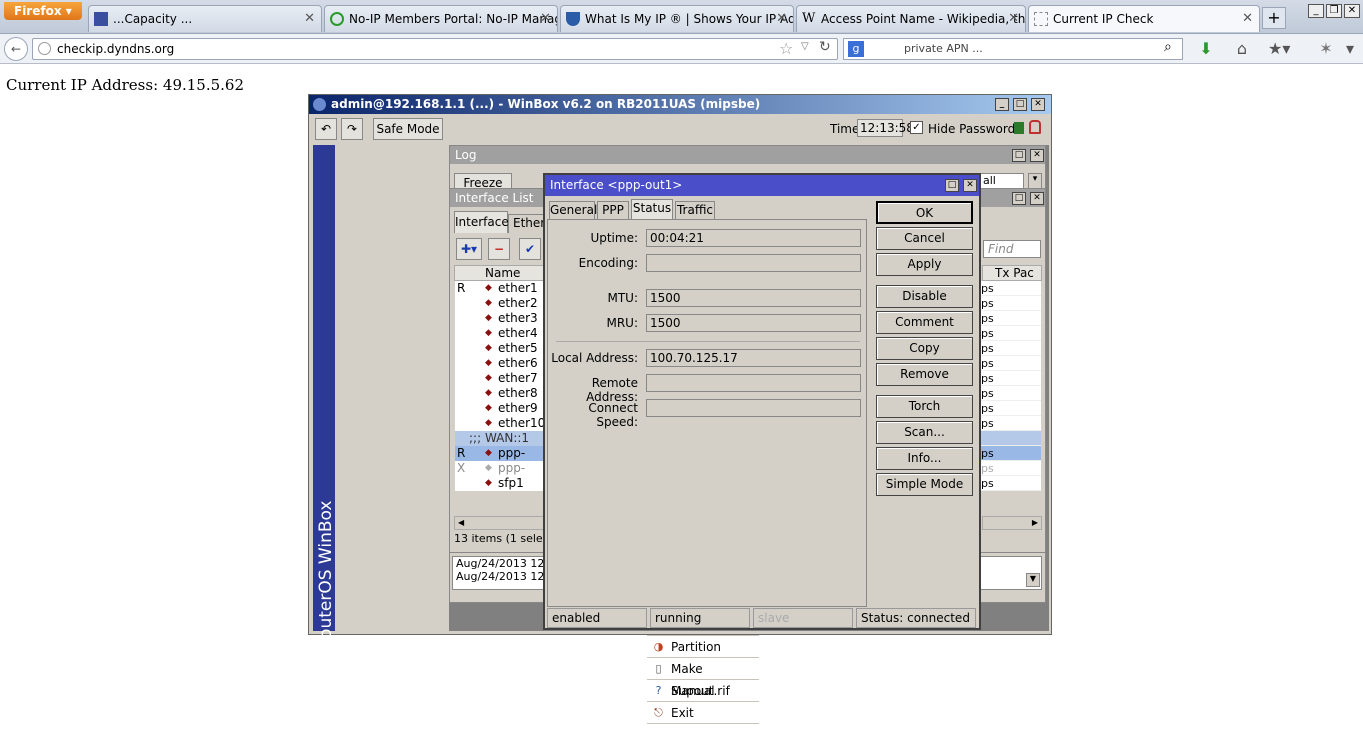 This screenshot has width=1363, height=743. I want to click on comment-button: Comment, so click(924, 322).